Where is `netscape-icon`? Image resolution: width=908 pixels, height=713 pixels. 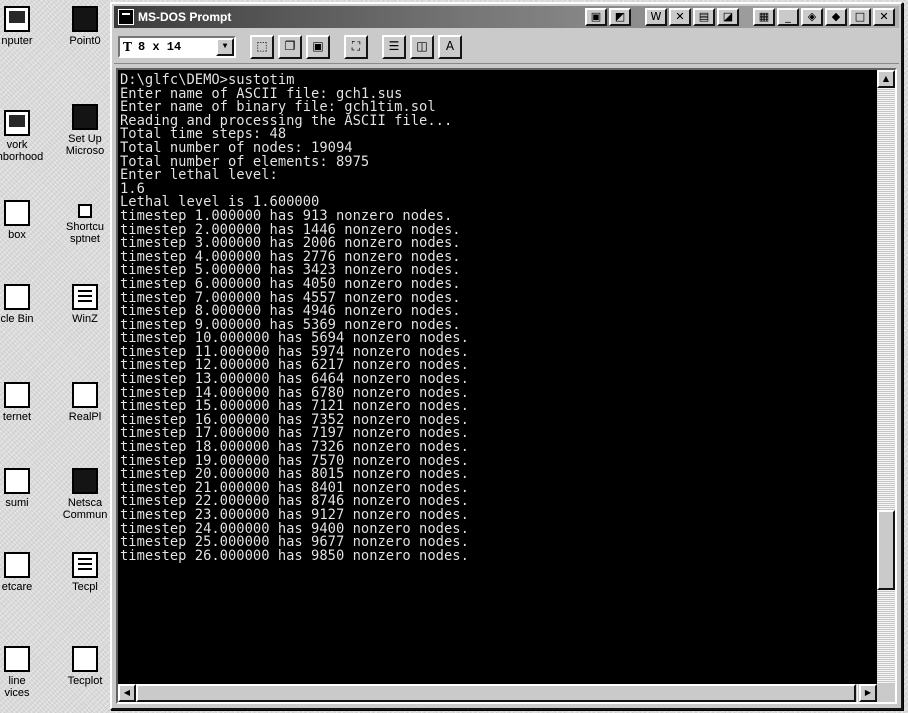 netscape-icon is located at coordinates (85, 481).